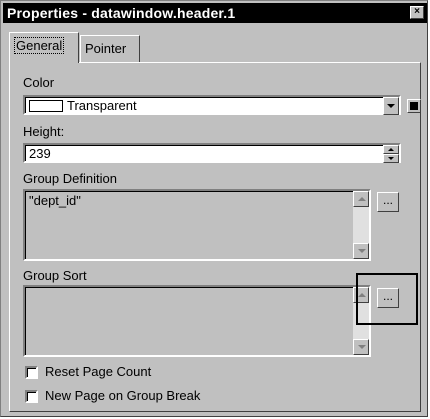  Describe the element at coordinates (391, 106) in the screenshot. I see `color-dropdown-arrow` at that location.